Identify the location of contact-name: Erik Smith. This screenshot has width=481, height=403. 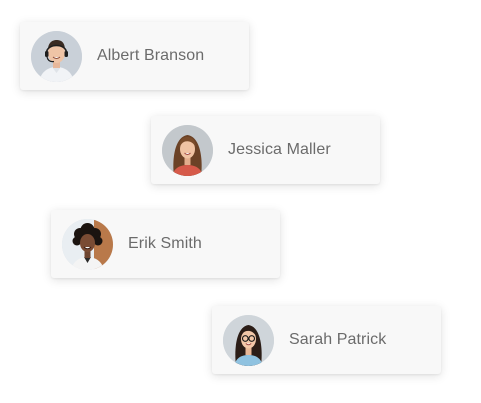
(165, 243).